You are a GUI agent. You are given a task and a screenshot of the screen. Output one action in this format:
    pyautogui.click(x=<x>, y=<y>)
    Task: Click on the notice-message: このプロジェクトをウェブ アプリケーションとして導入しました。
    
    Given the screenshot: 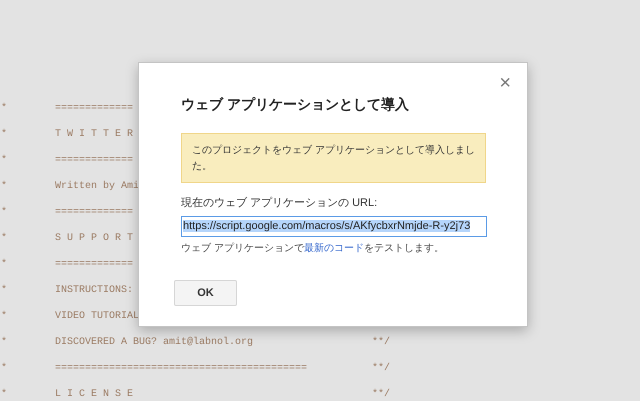 What is the action you would take?
    pyautogui.click(x=333, y=158)
    